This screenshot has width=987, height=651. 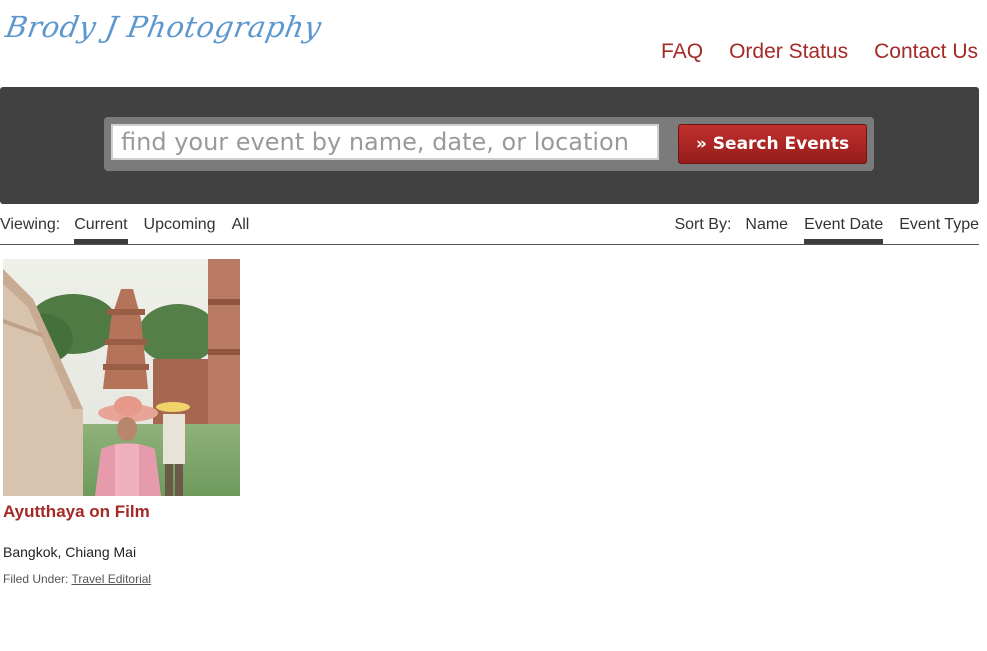 I want to click on sort-event-type: Event Type, so click(x=939, y=230).